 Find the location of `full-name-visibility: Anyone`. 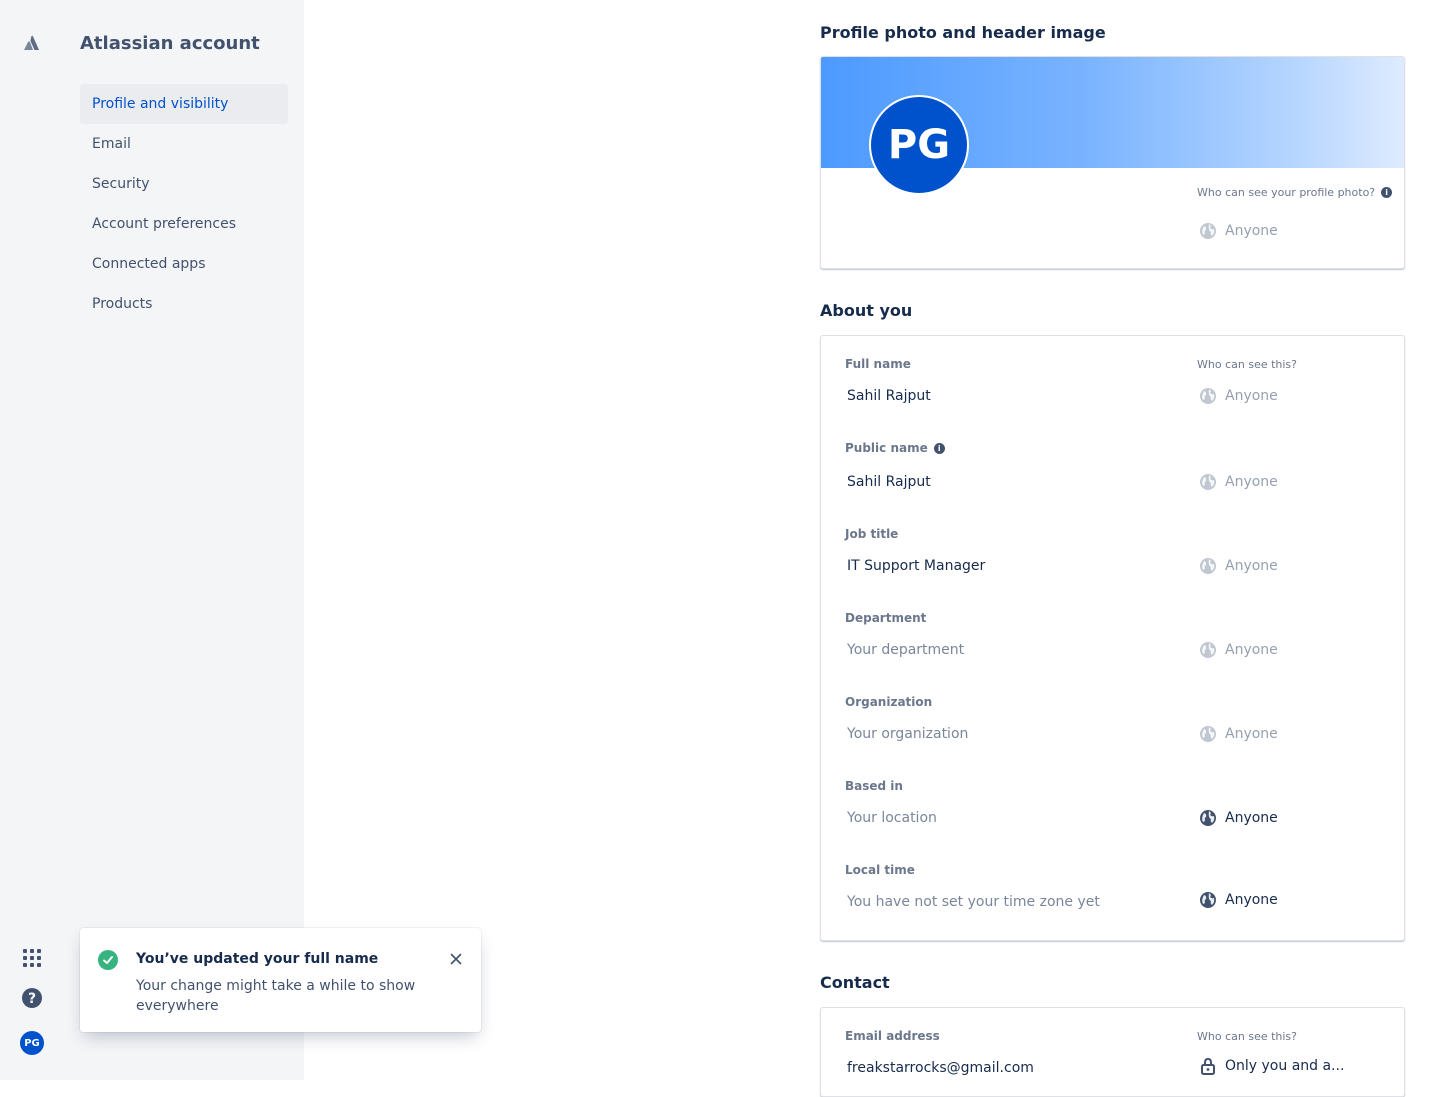

full-name-visibility: Anyone is located at coordinates (1238, 396).